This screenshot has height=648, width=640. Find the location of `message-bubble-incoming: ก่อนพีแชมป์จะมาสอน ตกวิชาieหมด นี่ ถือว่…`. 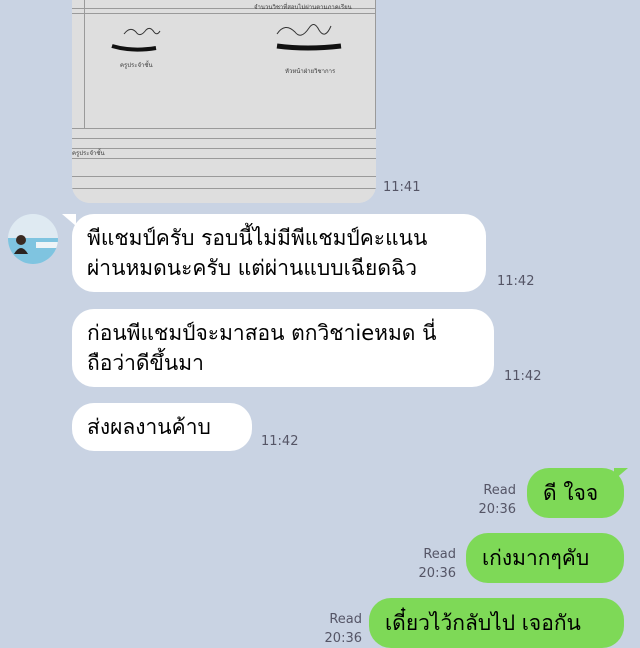

message-bubble-incoming: ก่อนพีแชมป์จะมาสอน ตกวิชาieหมด นี่ ถือว่… is located at coordinates (283, 348).